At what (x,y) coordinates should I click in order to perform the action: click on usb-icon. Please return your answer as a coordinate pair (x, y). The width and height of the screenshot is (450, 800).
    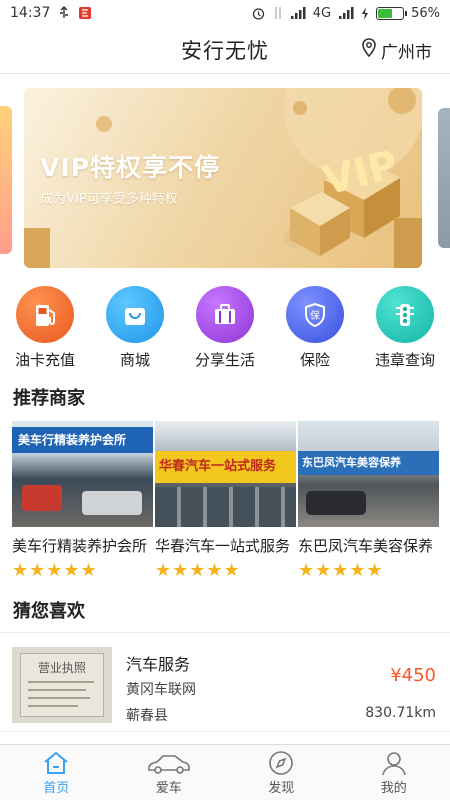
    Looking at the image, I should click on (64, 13).